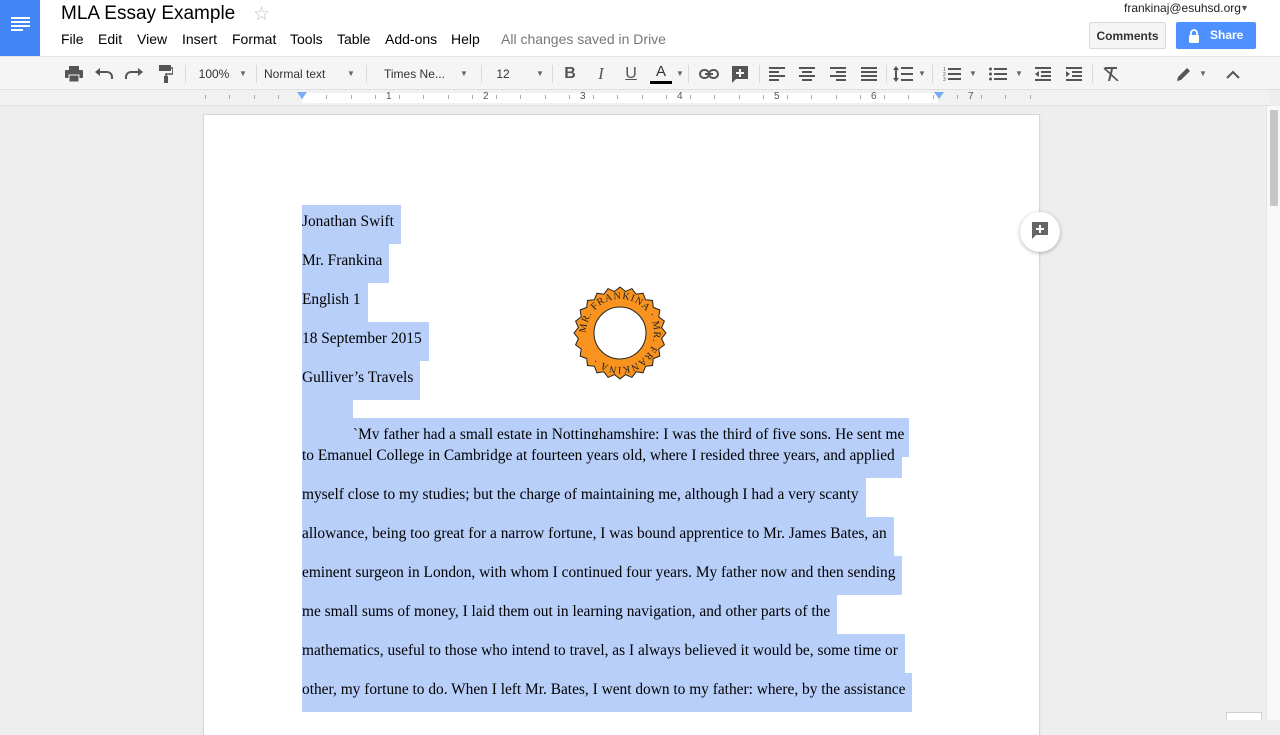 The height and width of the screenshot is (735, 1280). Describe the element at coordinates (1274, 158) in the screenshot. I see `scrollbar-thumb` at that location.